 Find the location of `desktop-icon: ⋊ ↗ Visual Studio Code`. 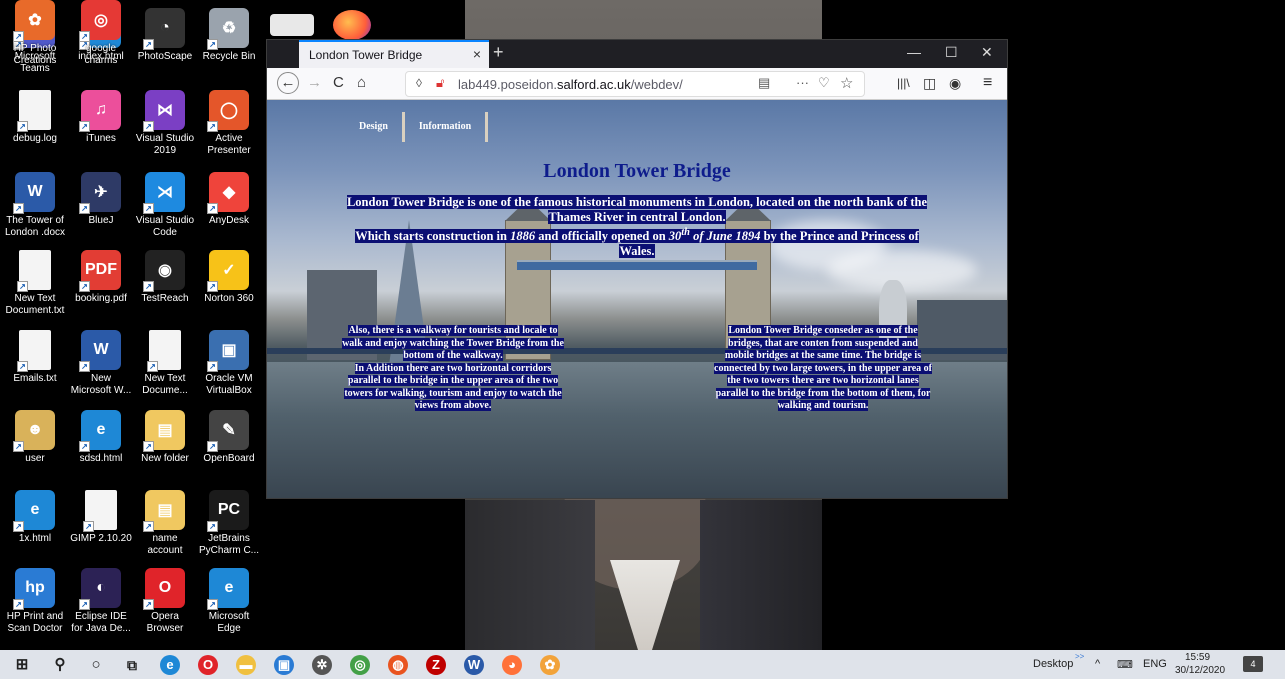

desktop-icon: ⋊ ↗ Visual Studio Code is located at coordinates (165, 205).